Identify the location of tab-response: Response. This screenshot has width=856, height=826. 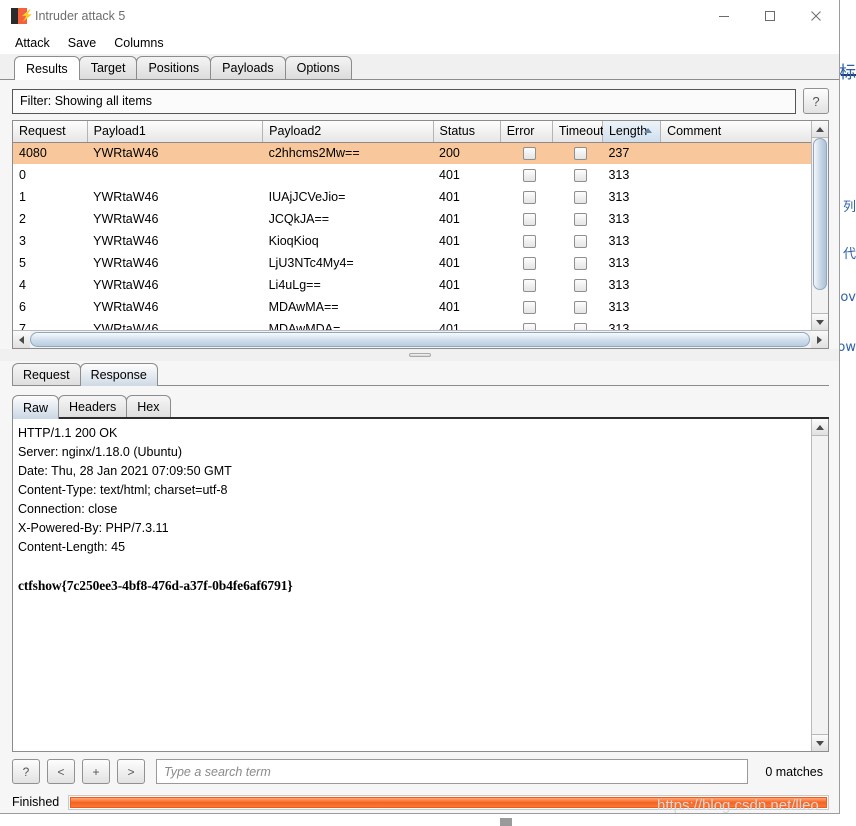
(118, 374).